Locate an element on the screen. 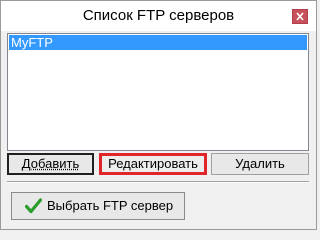 The width and height of the screenshot is (320, 240). close-icon is located at coordinates (300, 16).